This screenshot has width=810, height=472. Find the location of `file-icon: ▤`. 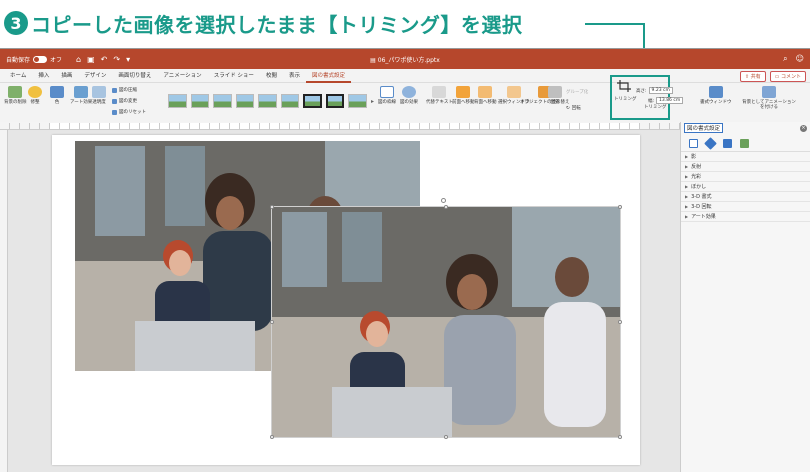

file-icon: ▤ is located at coordinates (374, 60).